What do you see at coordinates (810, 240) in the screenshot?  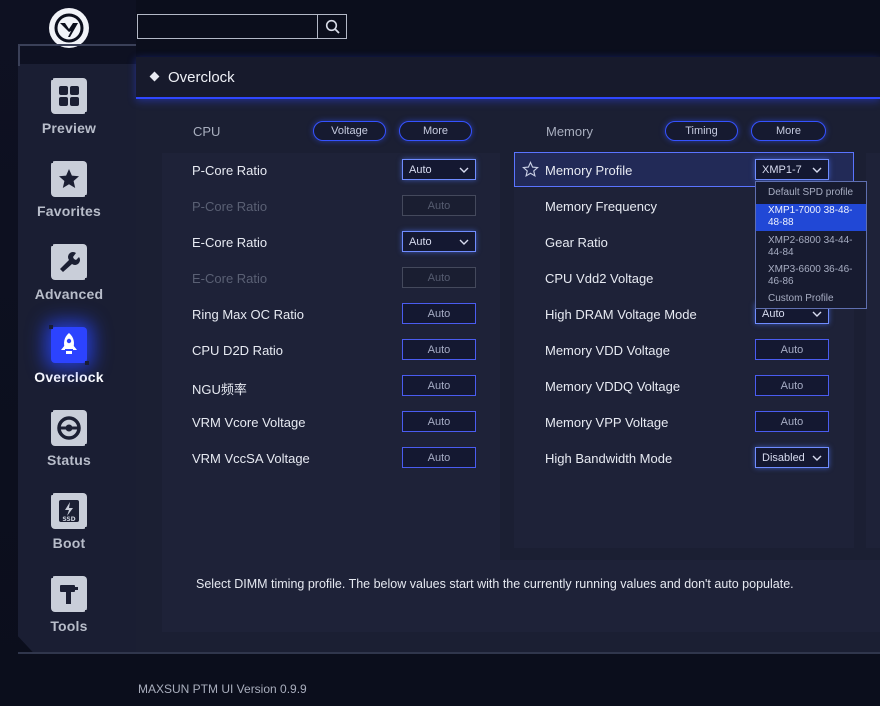 I see `option-label: XMP2-6800 34-44-` at bounding box center [810, 240].